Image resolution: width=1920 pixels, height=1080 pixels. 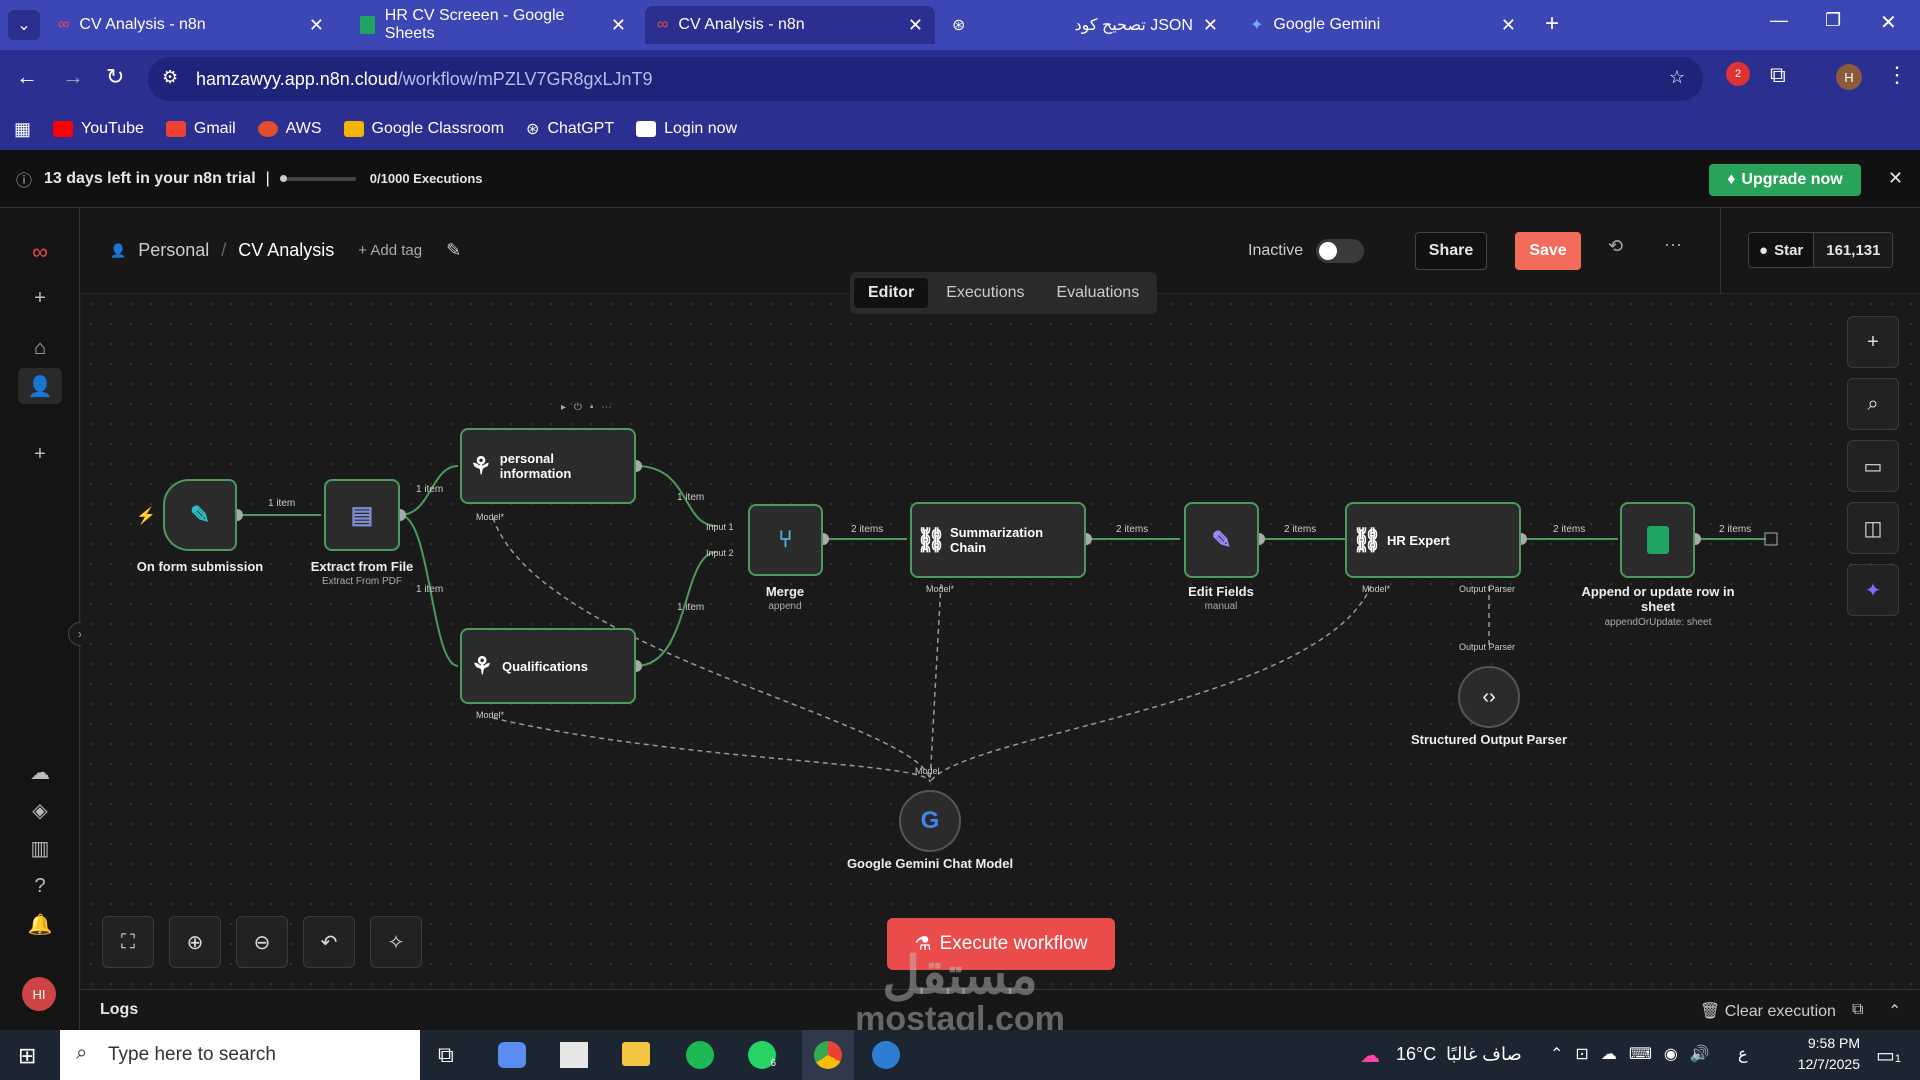 What do you see at coordinates (1657, 540) in the screenshot?
I see `node-google-sheets` at bounding box center [1657, 540].